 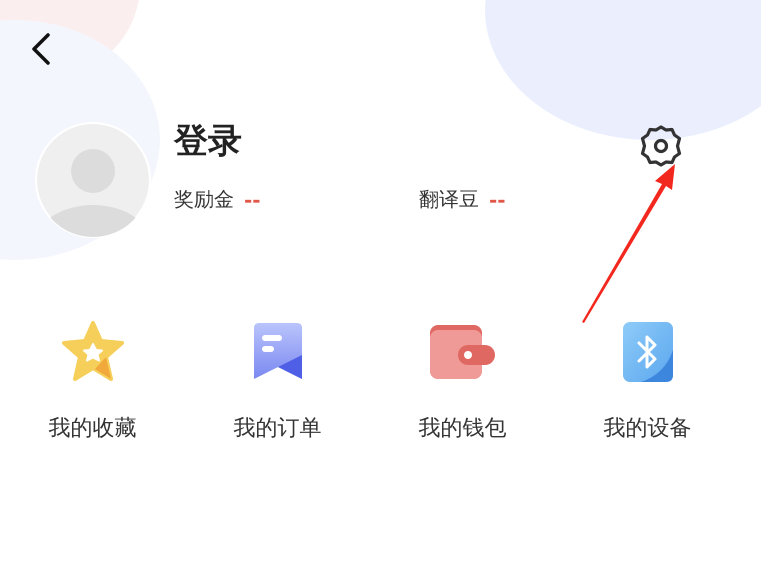 I want to click on shortcut-label: 我的订单, so click(x=278, y=428).